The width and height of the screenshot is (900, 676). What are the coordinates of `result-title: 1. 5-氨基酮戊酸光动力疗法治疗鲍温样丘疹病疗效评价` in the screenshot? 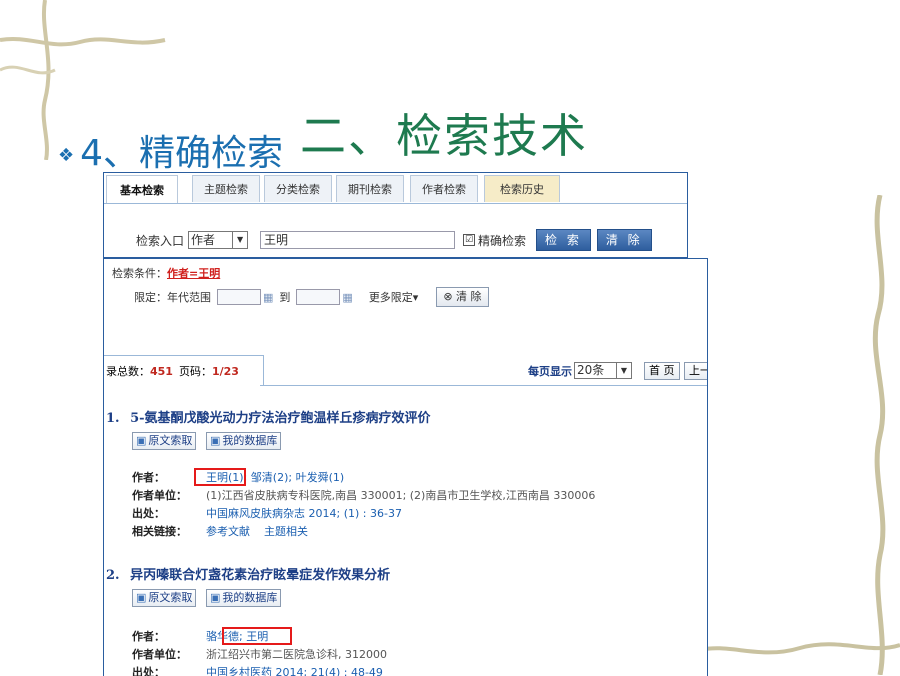 It's located at (268, 416).